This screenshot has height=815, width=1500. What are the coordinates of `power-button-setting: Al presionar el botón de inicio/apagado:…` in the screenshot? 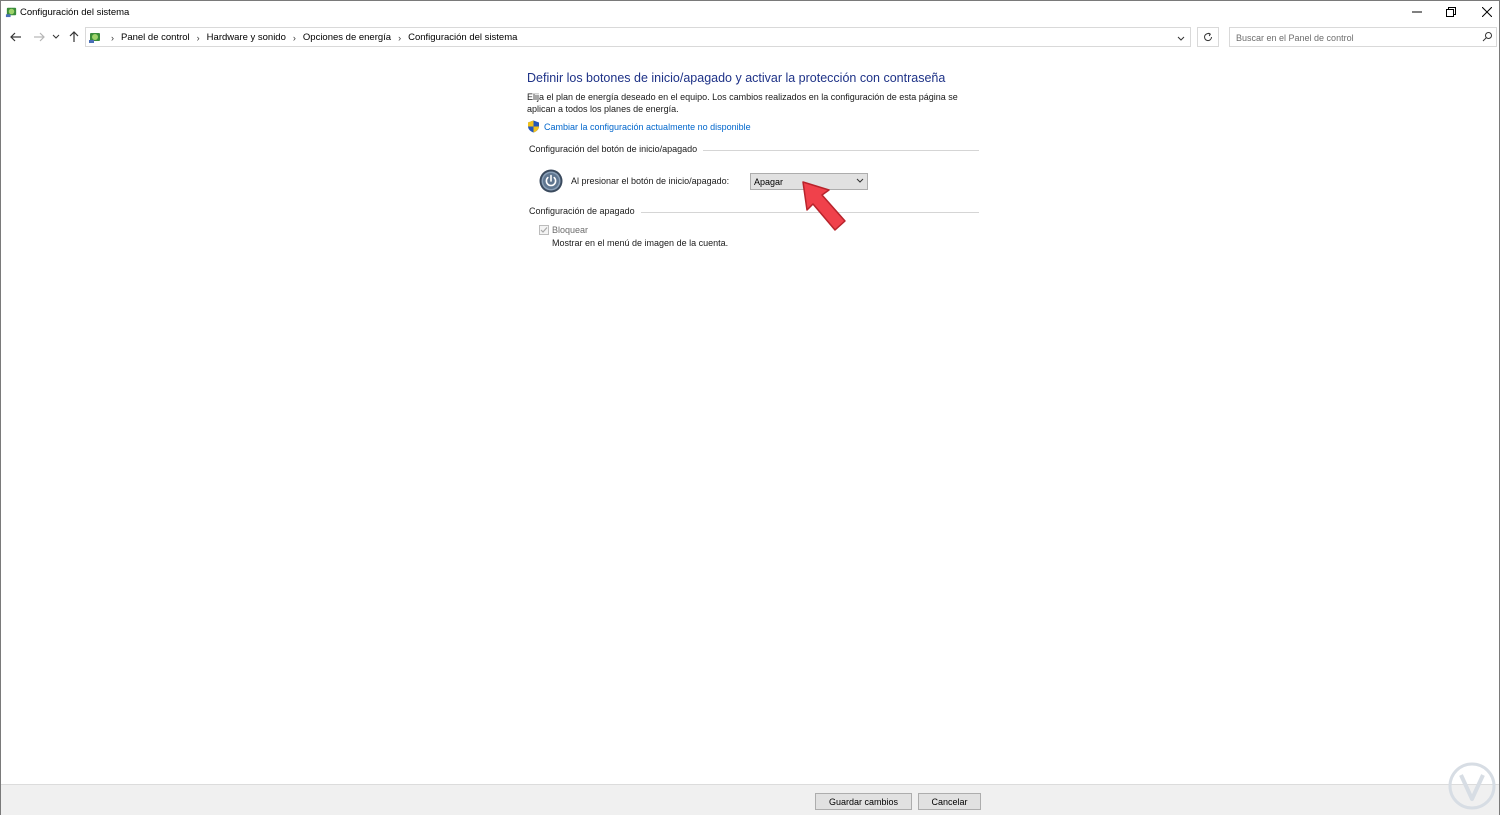 It's located at (759, 181).